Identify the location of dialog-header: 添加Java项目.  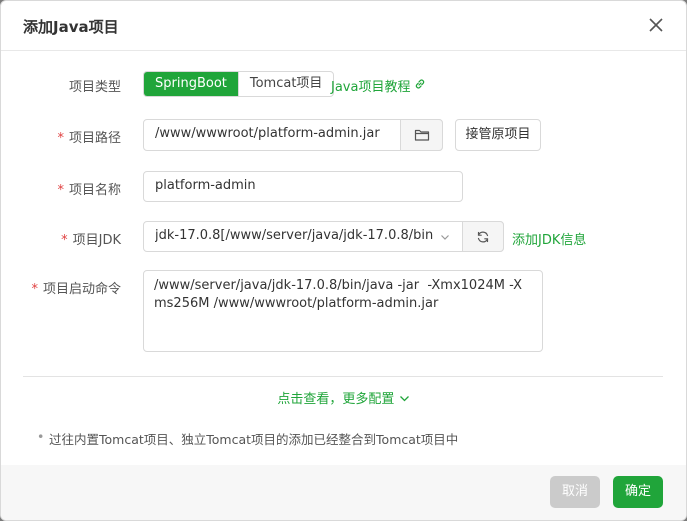
(343, 26).